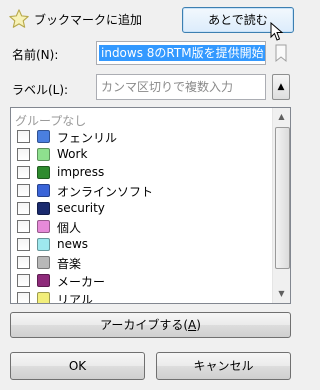 The height and width of the screenshot is (390, 320). I want to click on list-item-label: Work, so click(72, 154).